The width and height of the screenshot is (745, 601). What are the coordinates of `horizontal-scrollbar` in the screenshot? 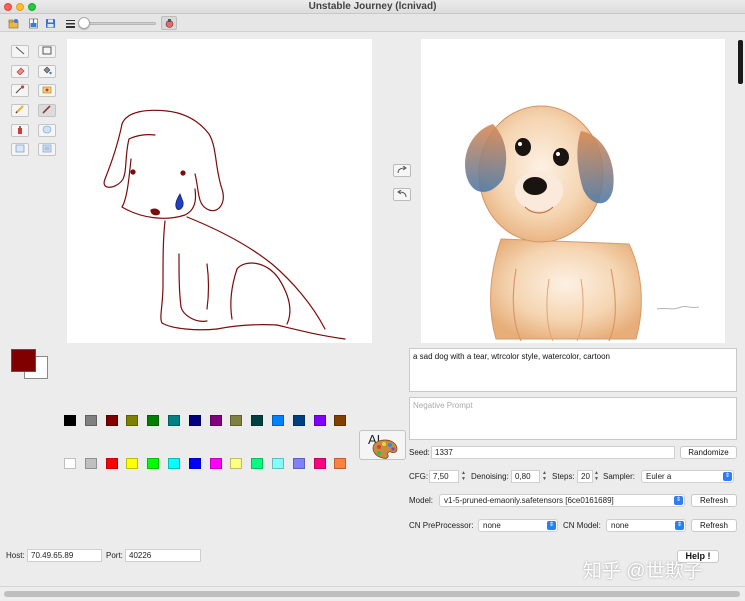 It's located at (372, 593).